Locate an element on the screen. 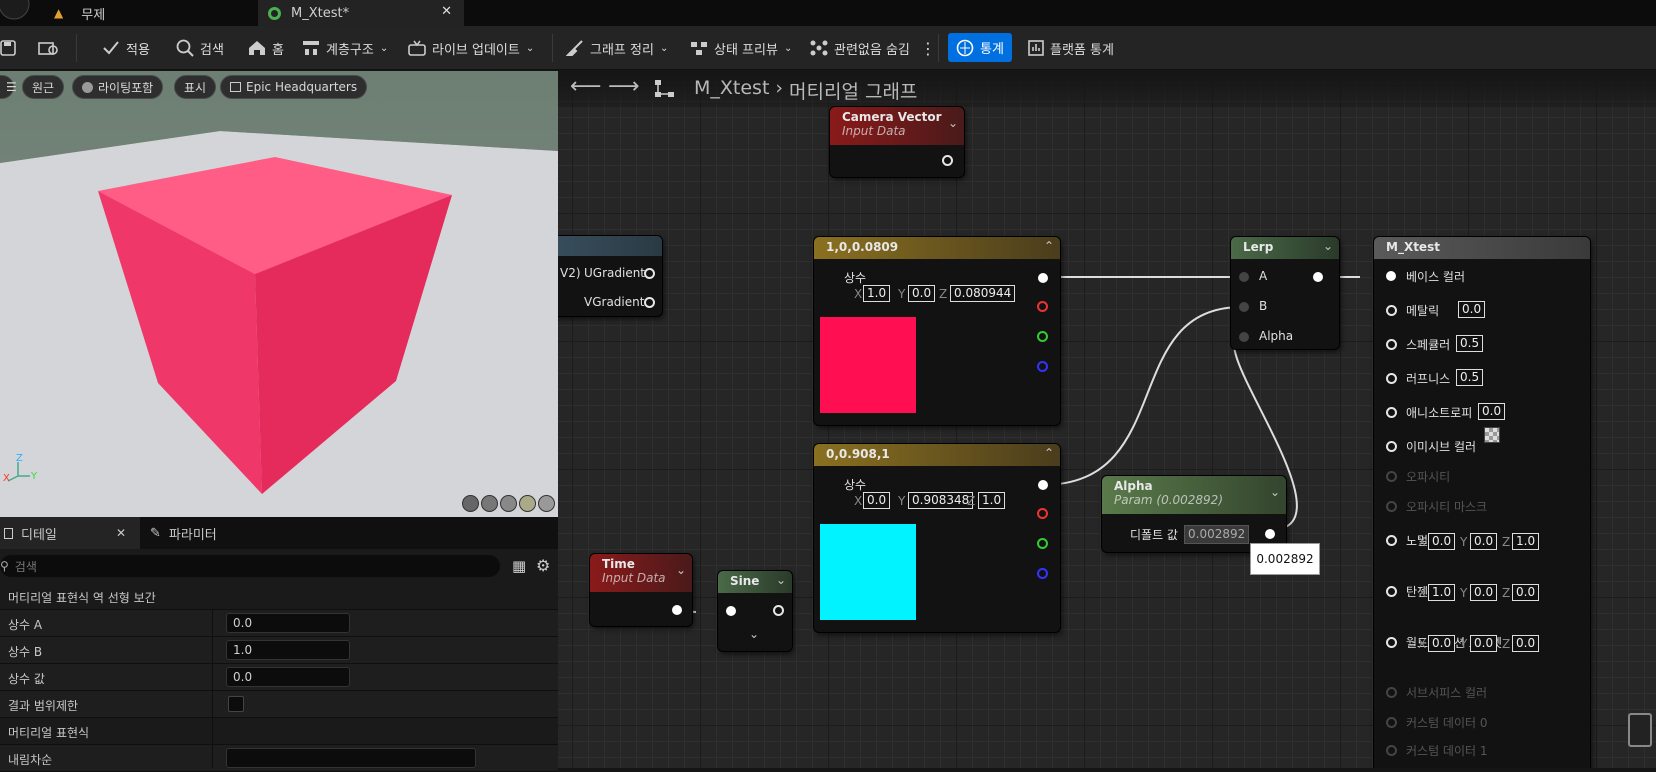 The image size is (1656, 772). default-value-input: 0.002892 is located at coordinates (1217, 534).